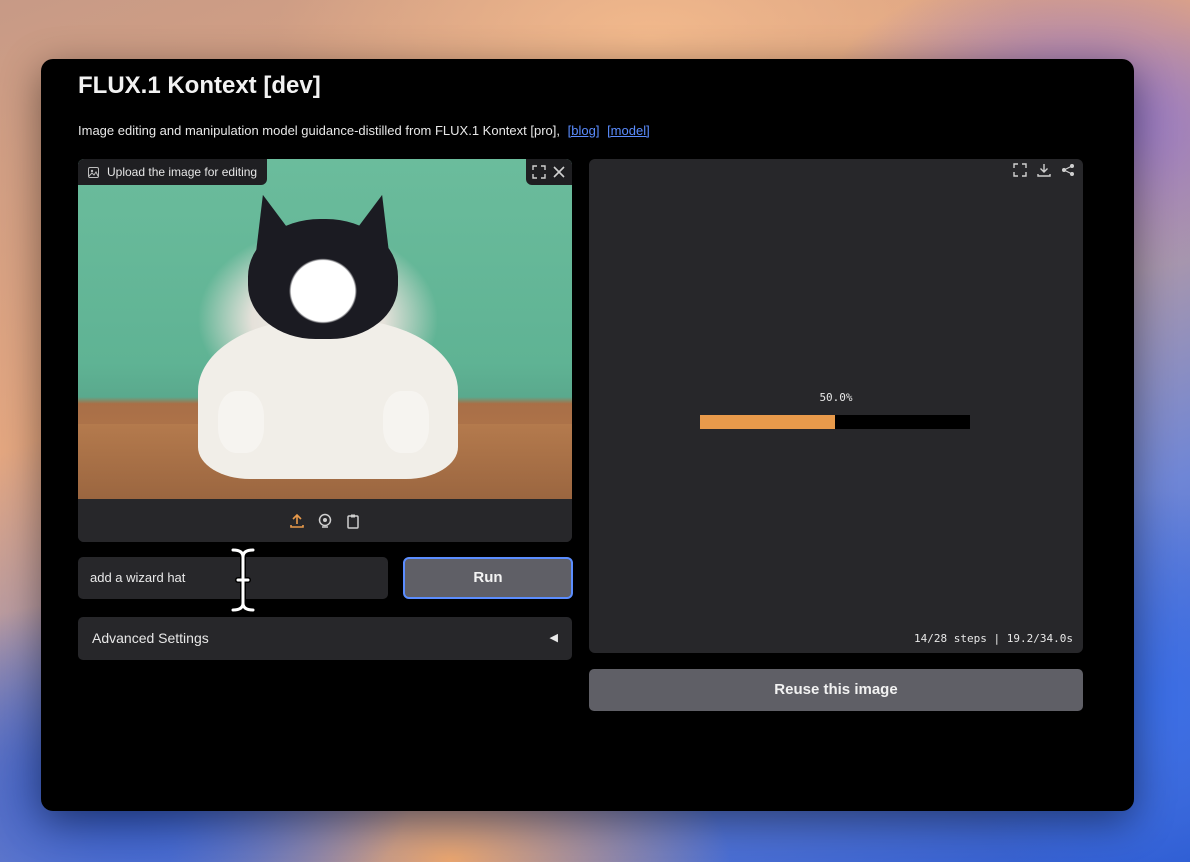  I want to click on caret-left-icon: ◀, so click(553, 638).